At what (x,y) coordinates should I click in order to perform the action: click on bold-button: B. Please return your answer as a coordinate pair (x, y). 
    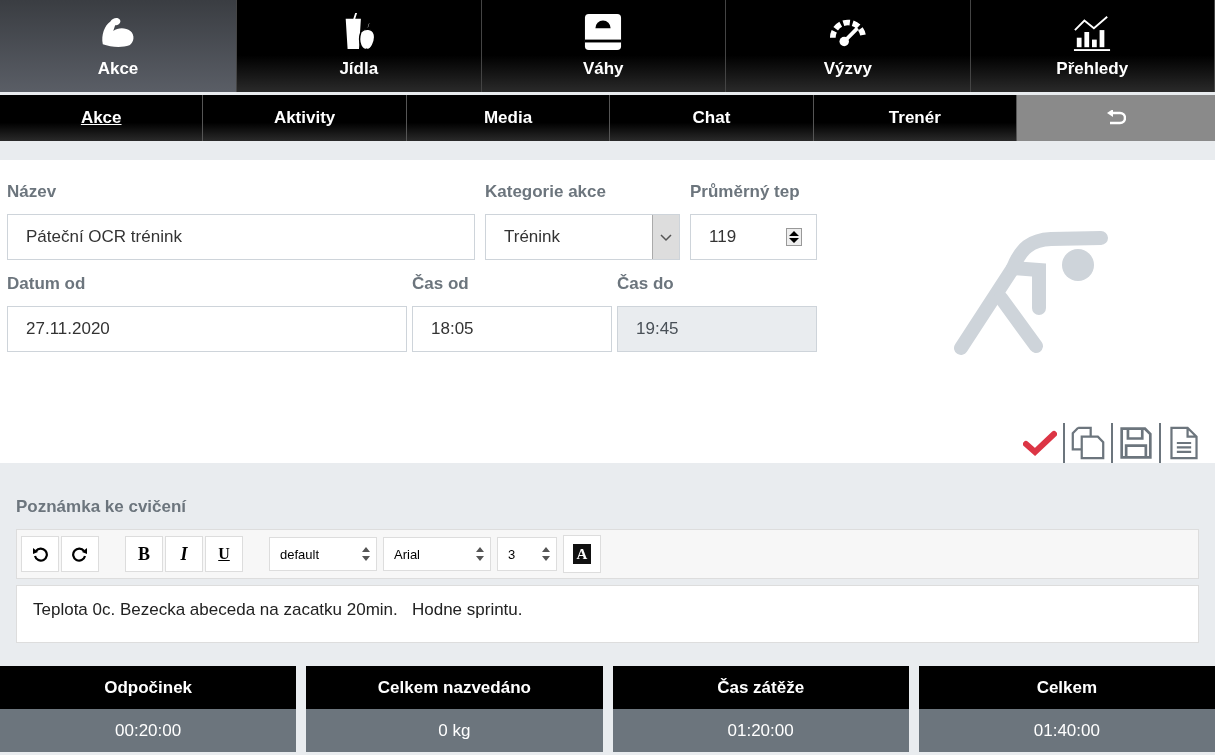
    Looking at the image, I should click on (144, 554).